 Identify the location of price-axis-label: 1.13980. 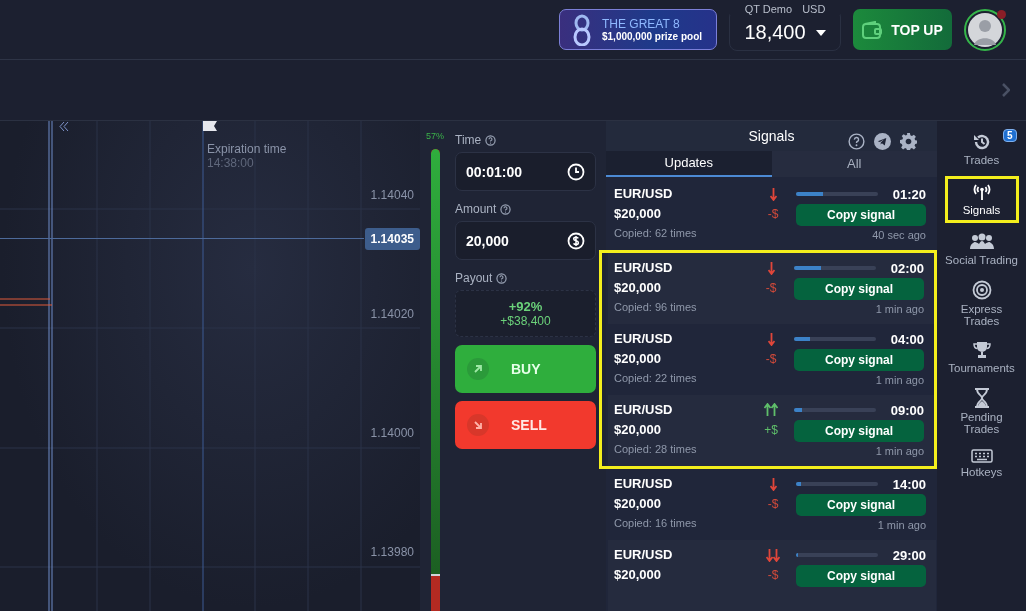
(392, 552).